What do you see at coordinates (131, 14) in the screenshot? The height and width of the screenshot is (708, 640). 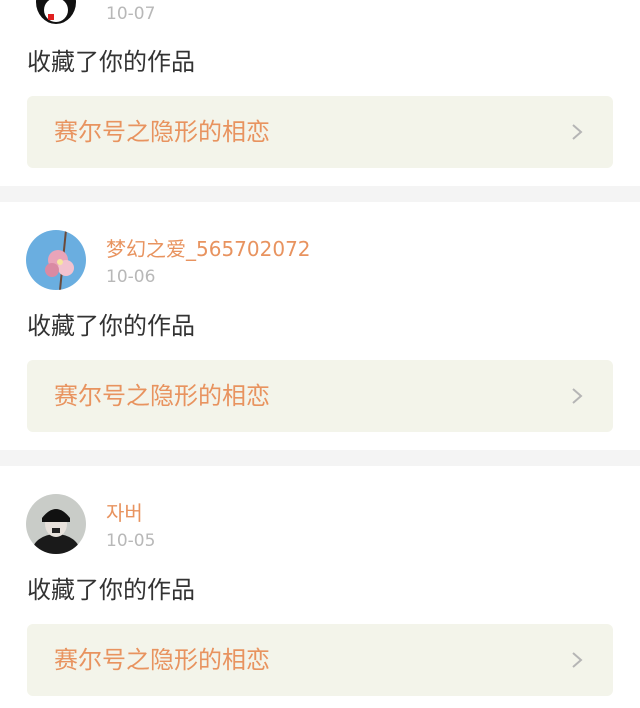 I see `item-date: 10-07` at bounding box center [131, 14].